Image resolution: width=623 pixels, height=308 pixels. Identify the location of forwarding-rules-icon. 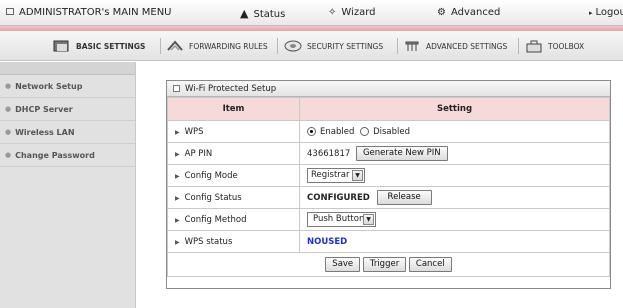
(175, 46).